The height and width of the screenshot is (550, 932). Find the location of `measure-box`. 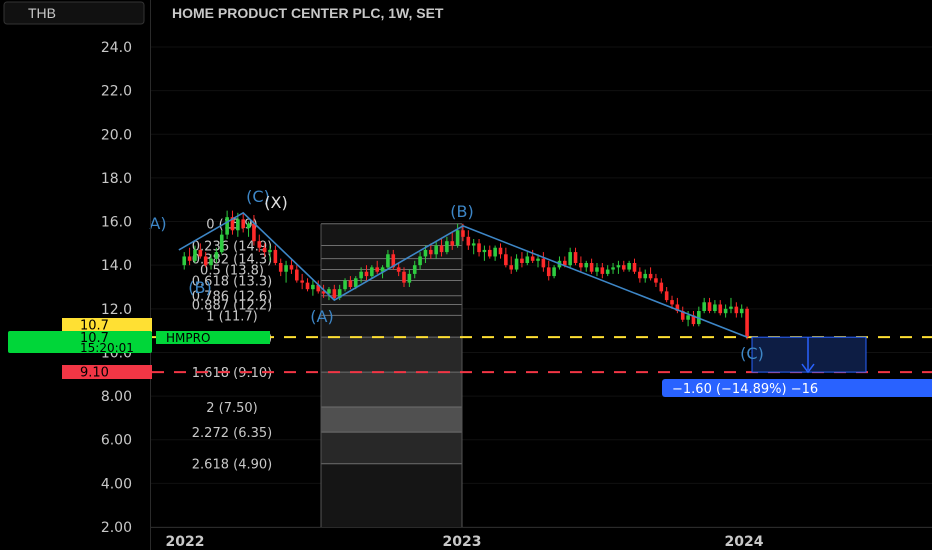

measure-box is located at coordinates (809, 354).